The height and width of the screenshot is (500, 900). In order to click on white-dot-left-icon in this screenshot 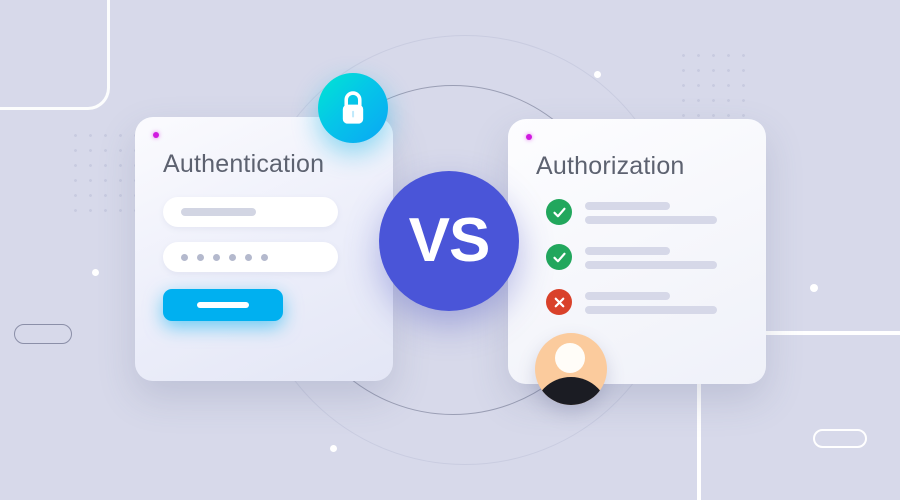, I will do `click(95, 272)`.